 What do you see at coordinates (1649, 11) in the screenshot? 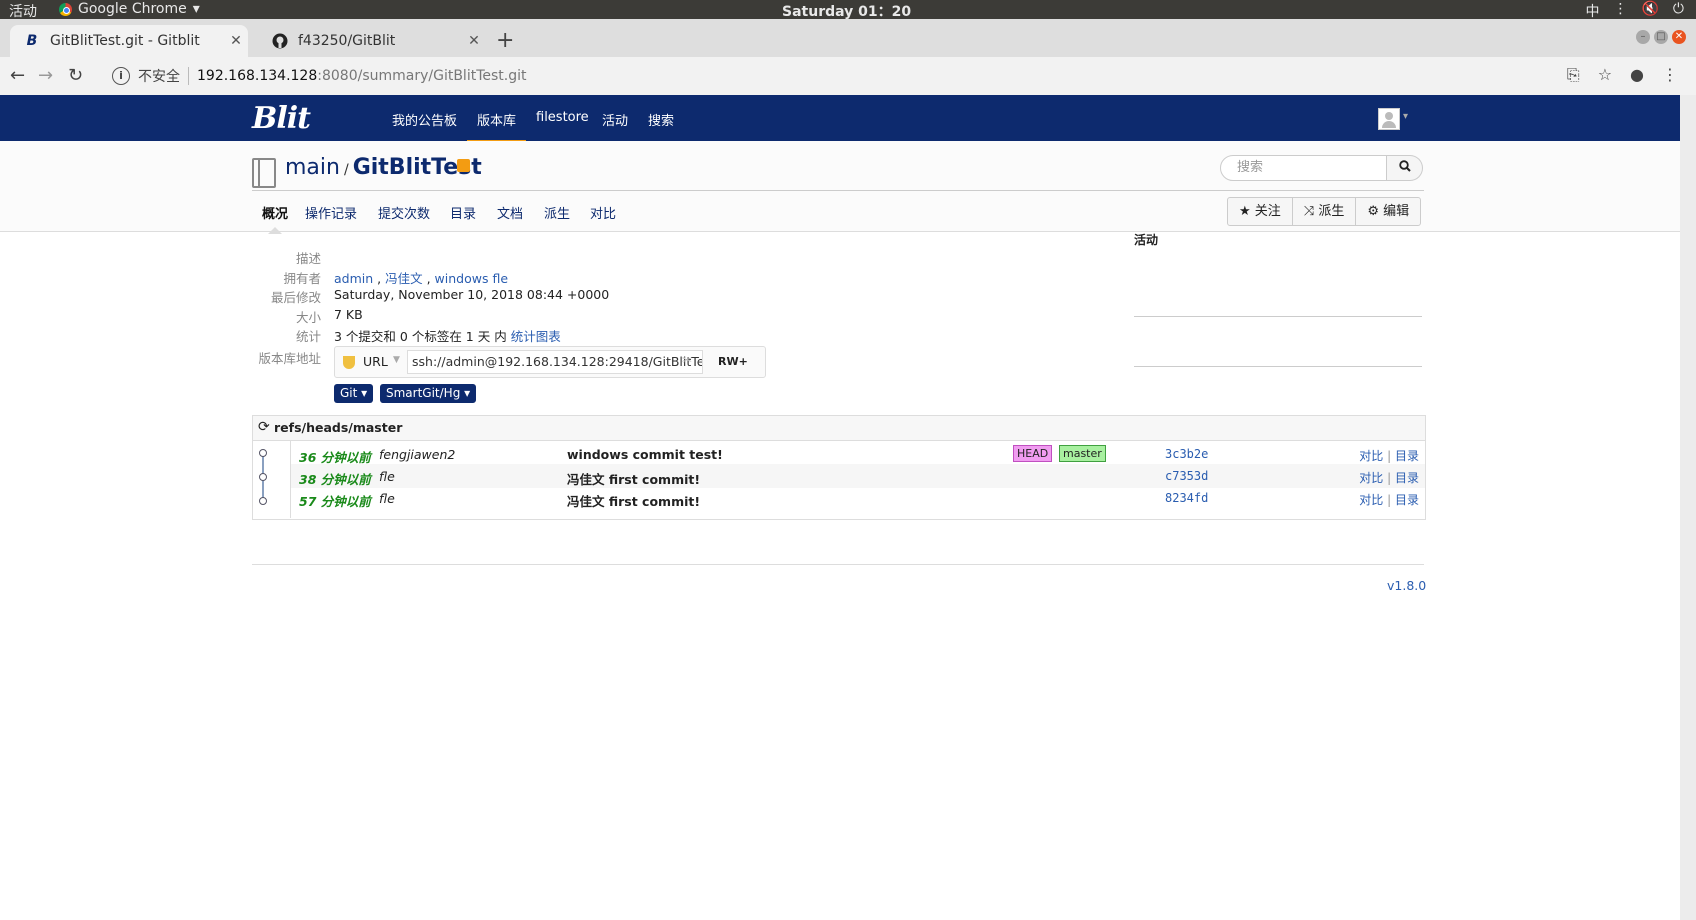
I see `volume-muted-icon: 🔇` at bounding box center [1649, 11].